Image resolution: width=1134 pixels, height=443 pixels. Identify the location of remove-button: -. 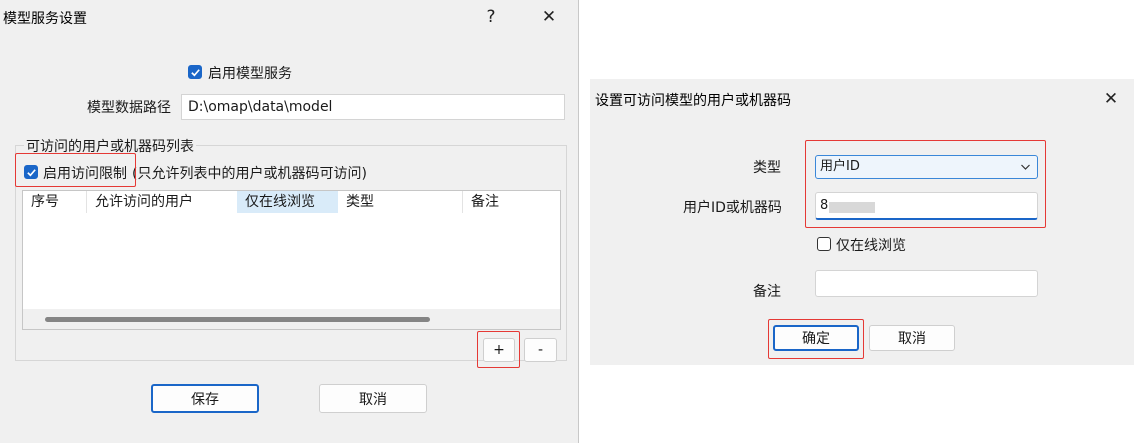
(540, 350).